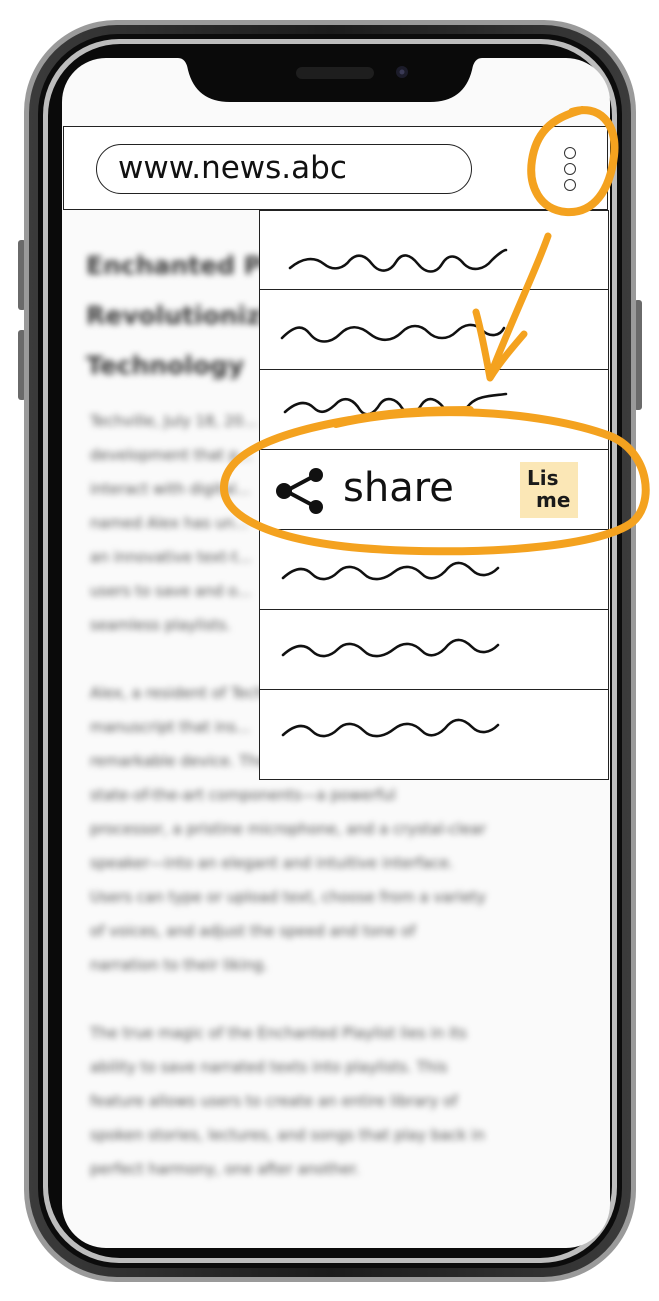  What do you see at coordinates (398, 488) in the screenshot?
I see `share-label: share` at bounding box center [398, 488].